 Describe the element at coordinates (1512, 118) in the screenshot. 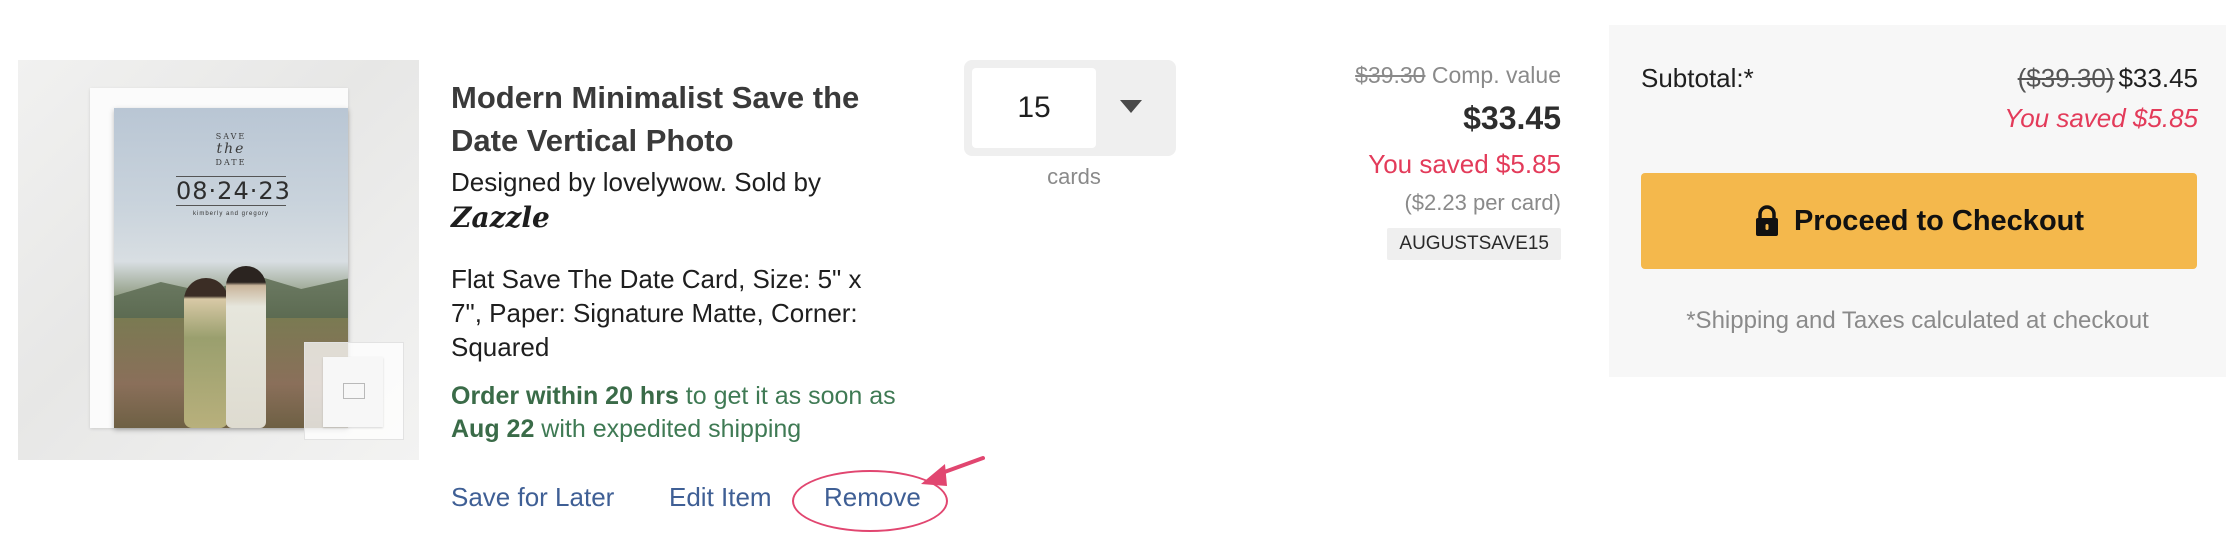

I see `item-price: $33.45` at that location.